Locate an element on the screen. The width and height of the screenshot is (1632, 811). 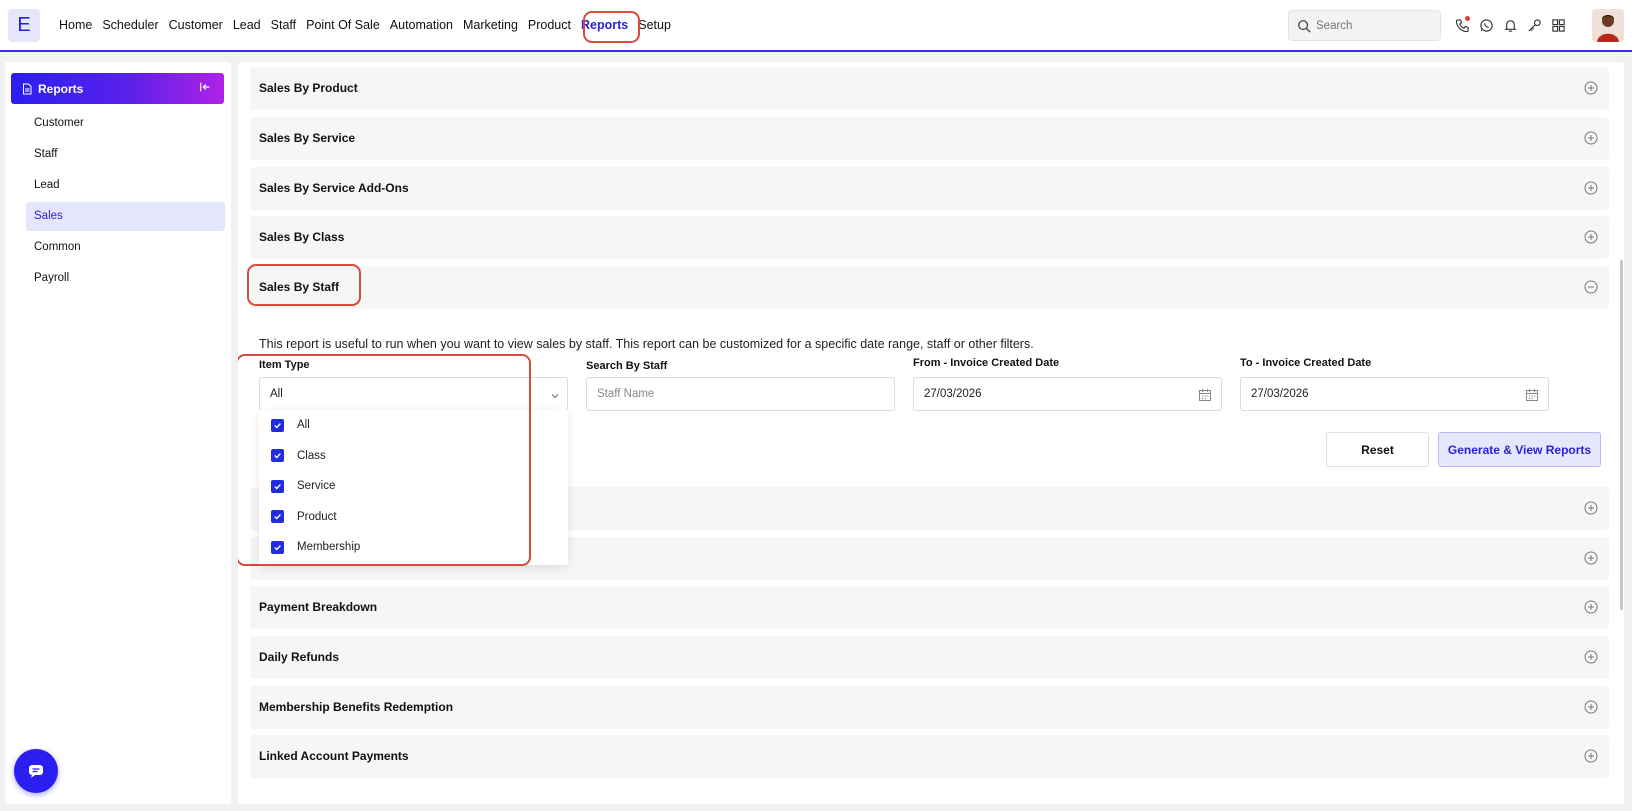
whatsapp-icon is located at coordinates (1486, 25).